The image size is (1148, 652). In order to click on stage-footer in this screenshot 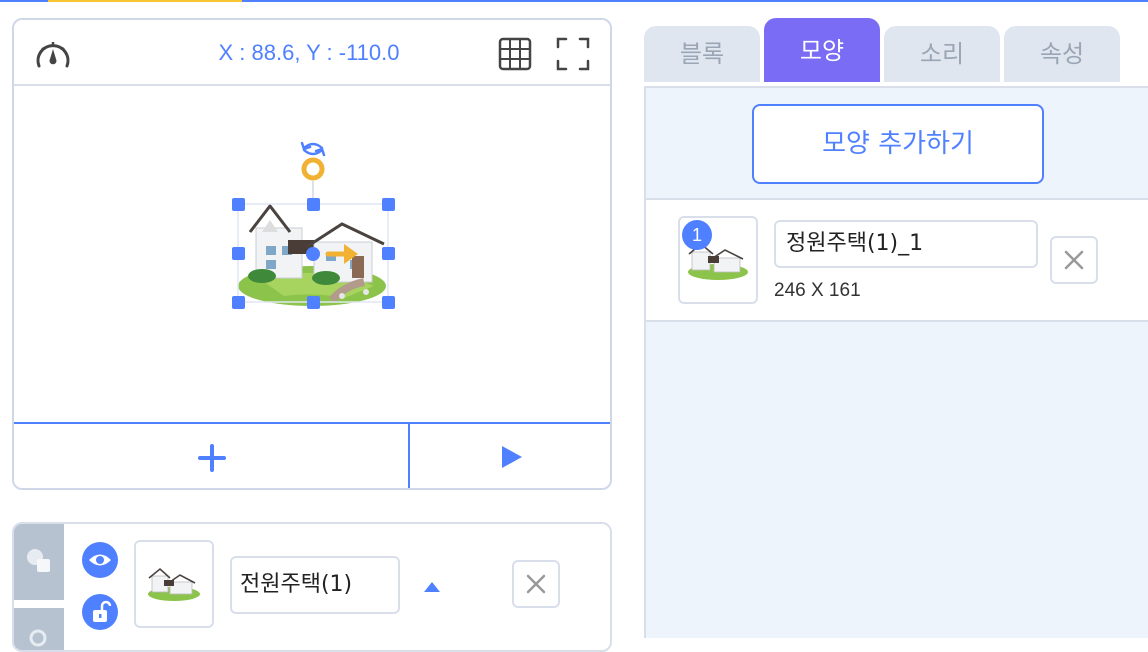, I will do `click(312, 455)`.